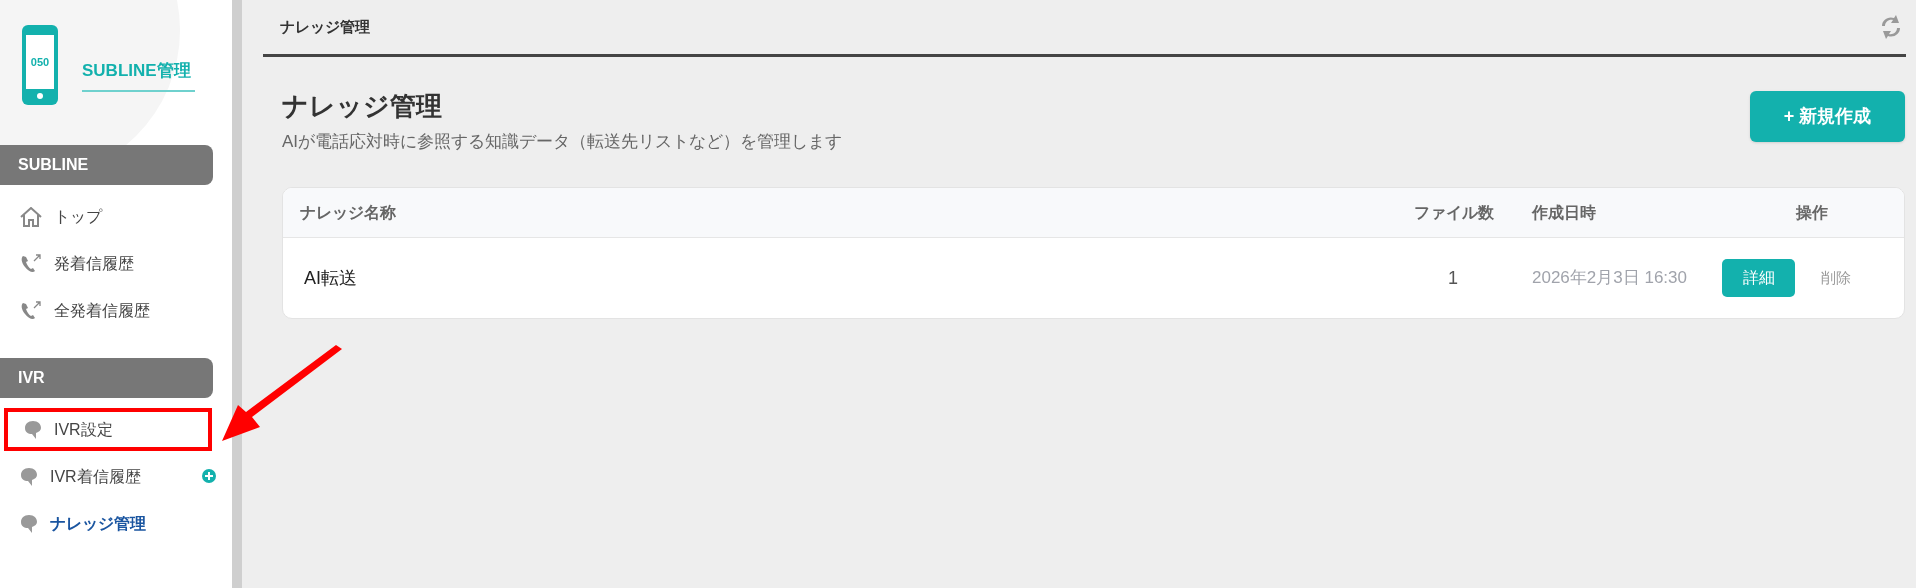 Image resolution: width=1916 pixels, height=588 pixels. What do you see at coordinates (40, 62) in the screenshot?
I see `logo-number: 050` at bounding box center [40, 62].